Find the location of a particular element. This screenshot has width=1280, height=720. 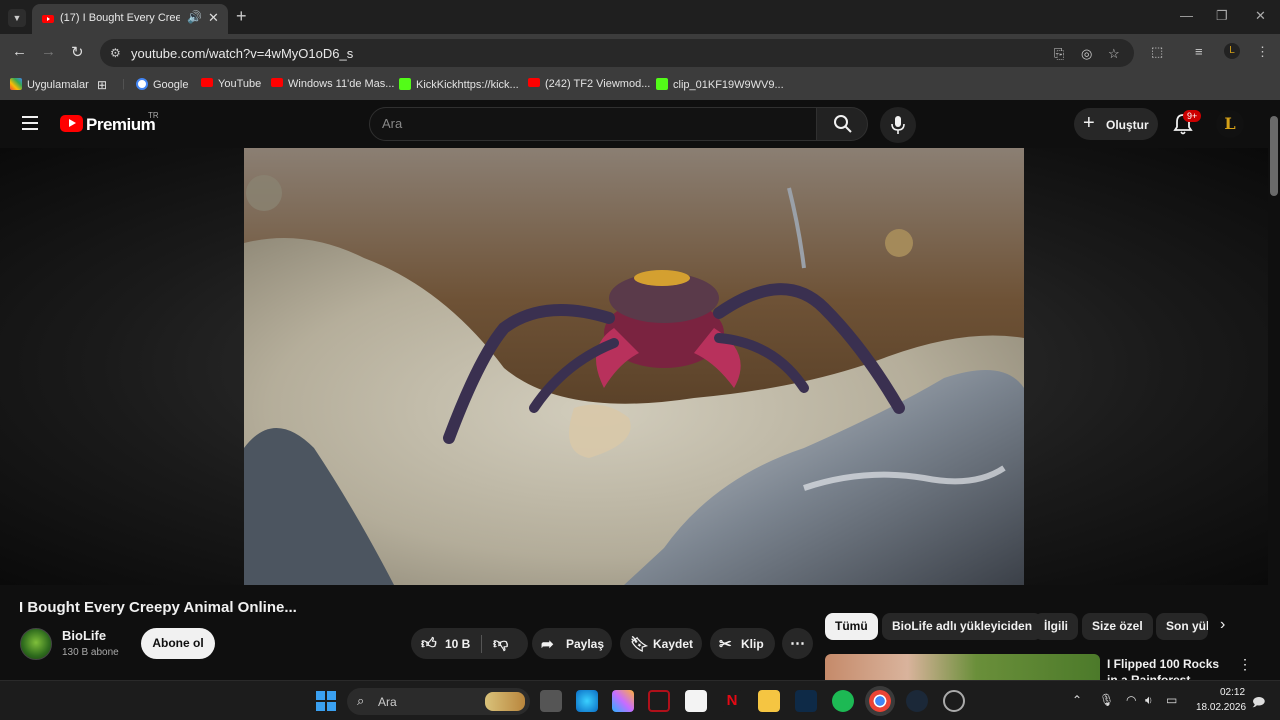

microphone-icon is located at coordinates (898, 125).